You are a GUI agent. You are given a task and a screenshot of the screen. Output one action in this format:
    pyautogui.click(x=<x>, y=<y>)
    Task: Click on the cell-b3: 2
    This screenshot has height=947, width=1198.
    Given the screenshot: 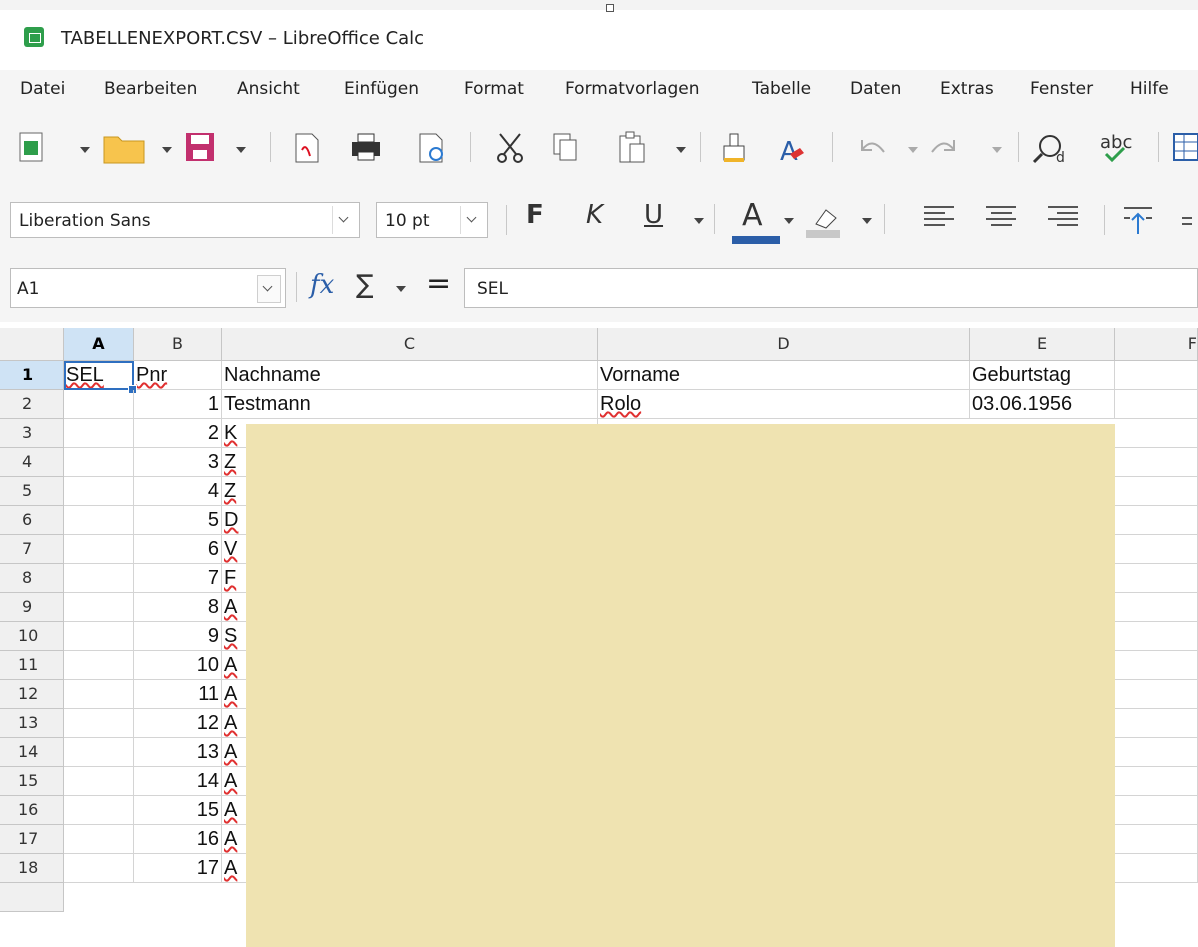 What is the action you would take?
    pyautogui.click(x=178, y=433)
    